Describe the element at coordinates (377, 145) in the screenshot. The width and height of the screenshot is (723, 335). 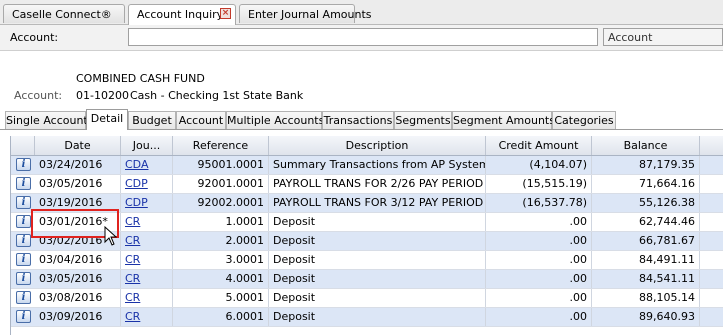
I see `column-header-description: Description` at that location.